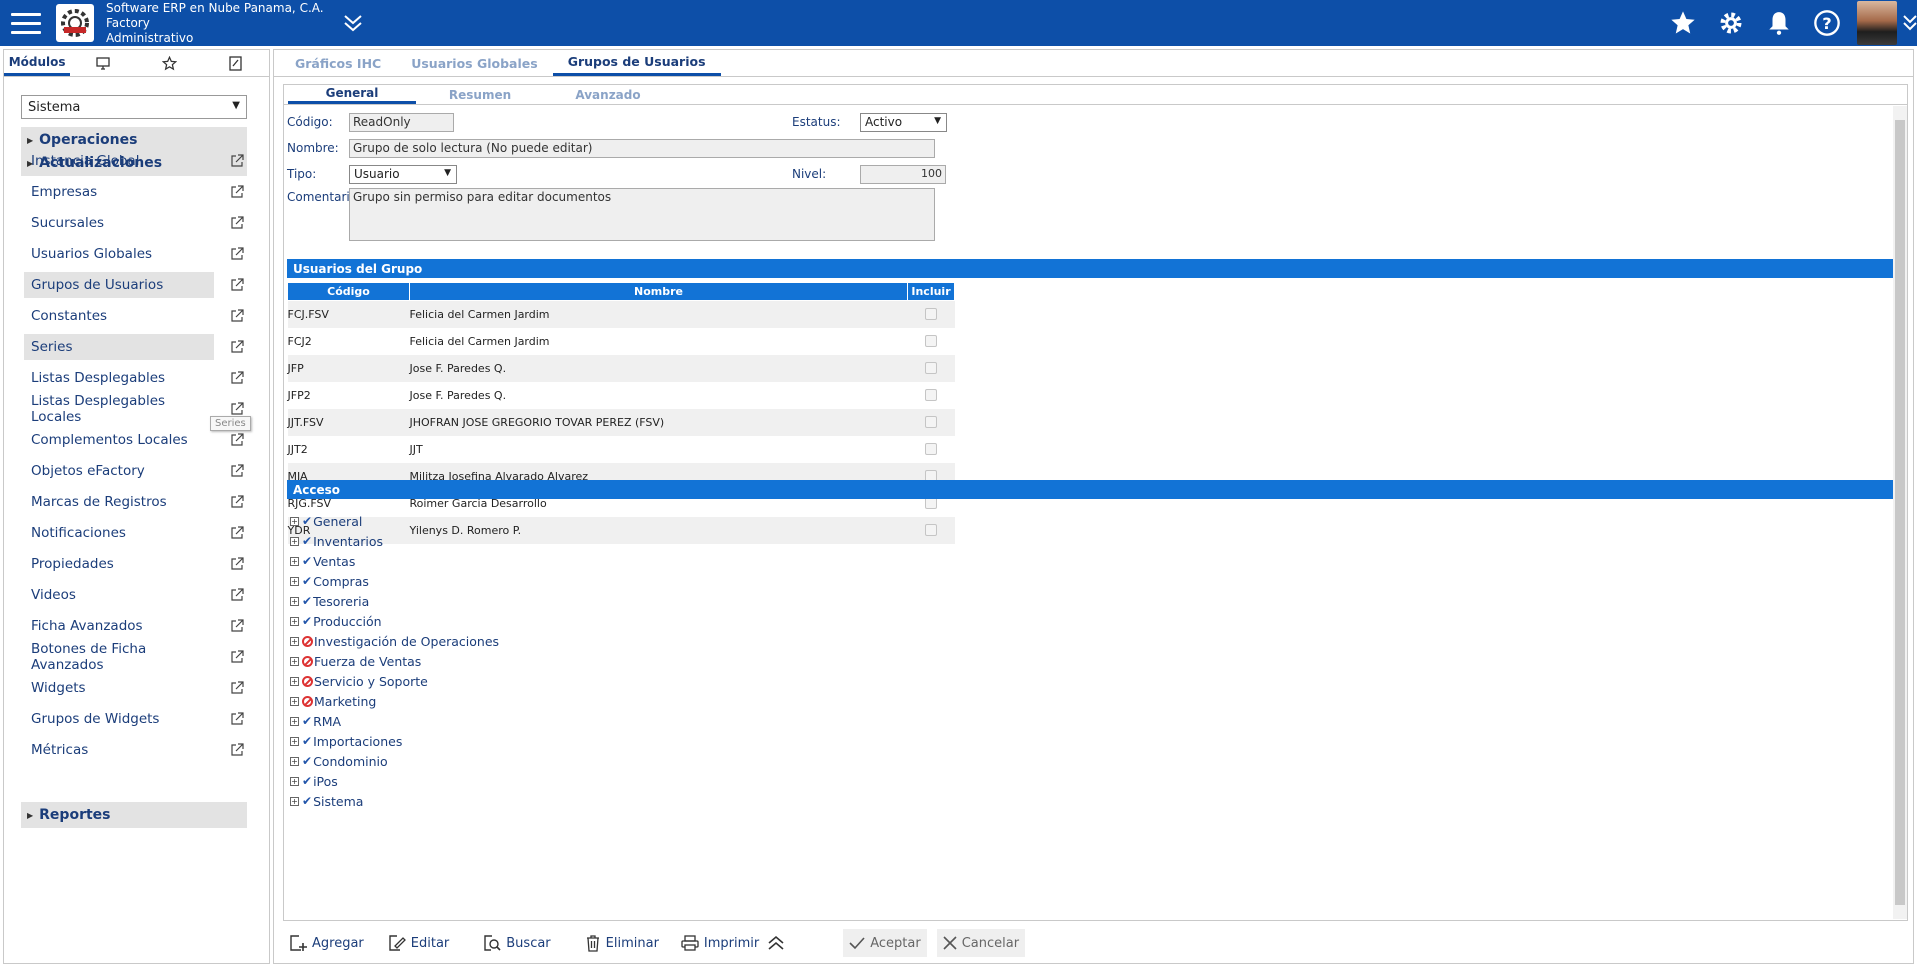 The image size is (1917, 966). I want to click on access-tree-item: + ✔ Compras, so click(329, 581).